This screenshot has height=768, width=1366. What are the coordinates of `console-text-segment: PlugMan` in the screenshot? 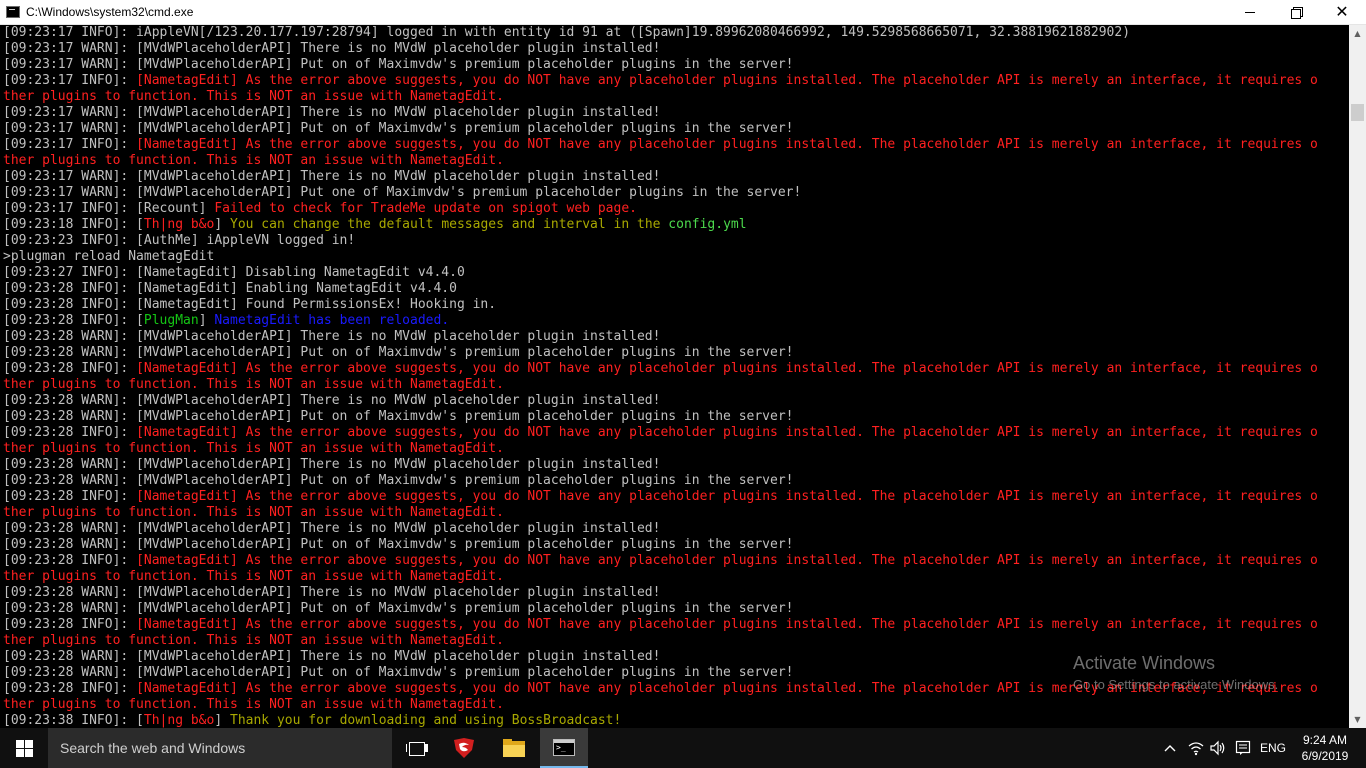 It's located at (171, 320).